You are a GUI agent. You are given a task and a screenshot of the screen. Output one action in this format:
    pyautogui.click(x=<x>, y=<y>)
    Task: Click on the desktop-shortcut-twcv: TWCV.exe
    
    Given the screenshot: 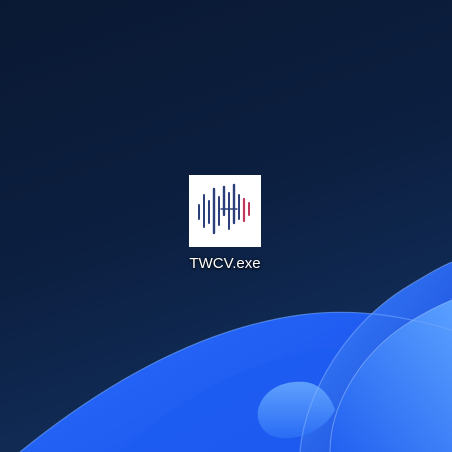 What is the action you would take?
    pyautogui.click(x=225, y=225)
    